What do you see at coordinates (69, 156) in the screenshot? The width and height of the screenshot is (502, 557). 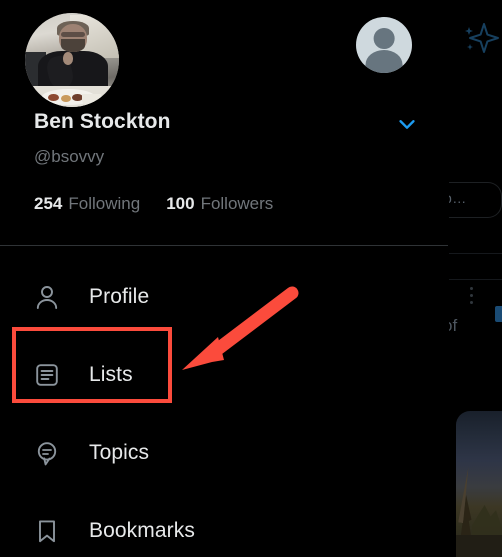 I see `account-handle: @bsovvy` at bounding box center [69, 156].